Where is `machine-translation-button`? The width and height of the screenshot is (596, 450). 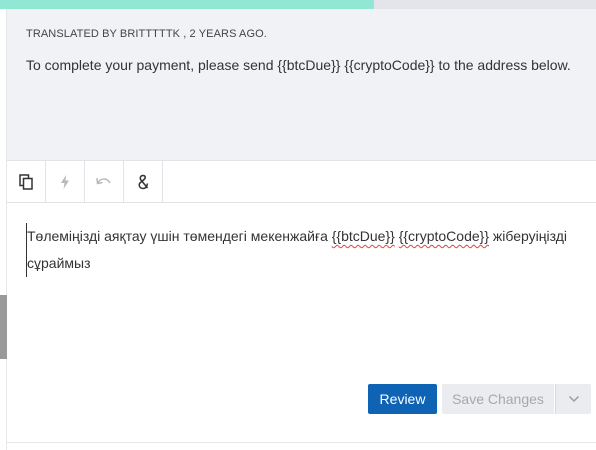 machine-translation-button is located at coordinates (65, 181).